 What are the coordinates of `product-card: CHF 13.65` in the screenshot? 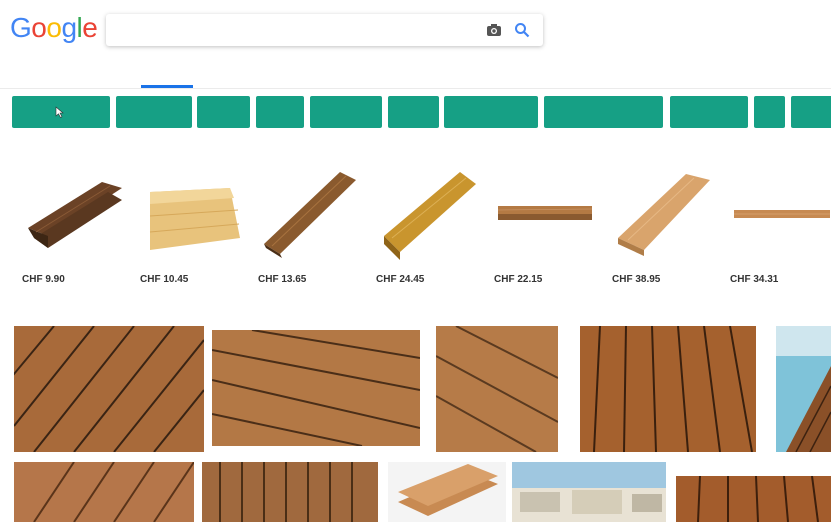 It's located at (310, 232).